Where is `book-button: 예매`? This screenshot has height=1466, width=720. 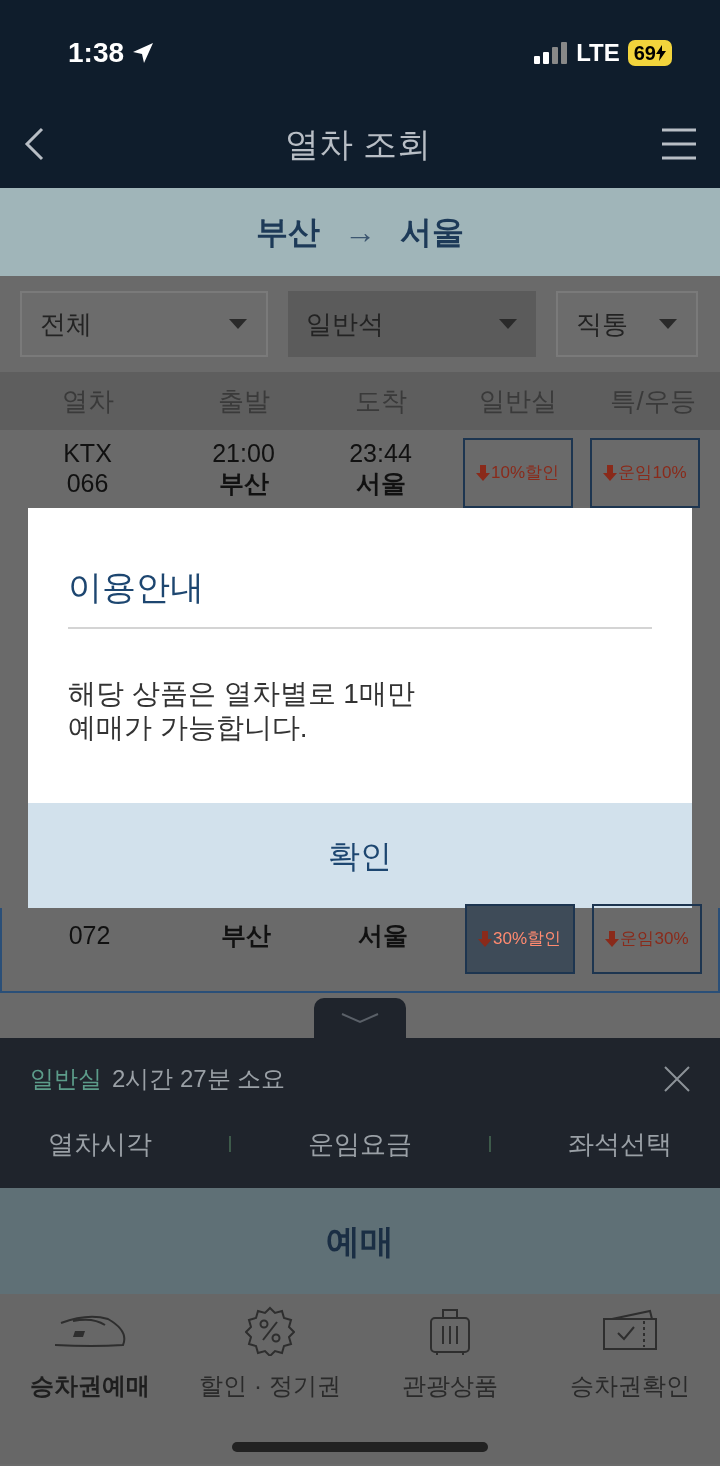 book-button: 예매 is located at coordinates (360, 1241).